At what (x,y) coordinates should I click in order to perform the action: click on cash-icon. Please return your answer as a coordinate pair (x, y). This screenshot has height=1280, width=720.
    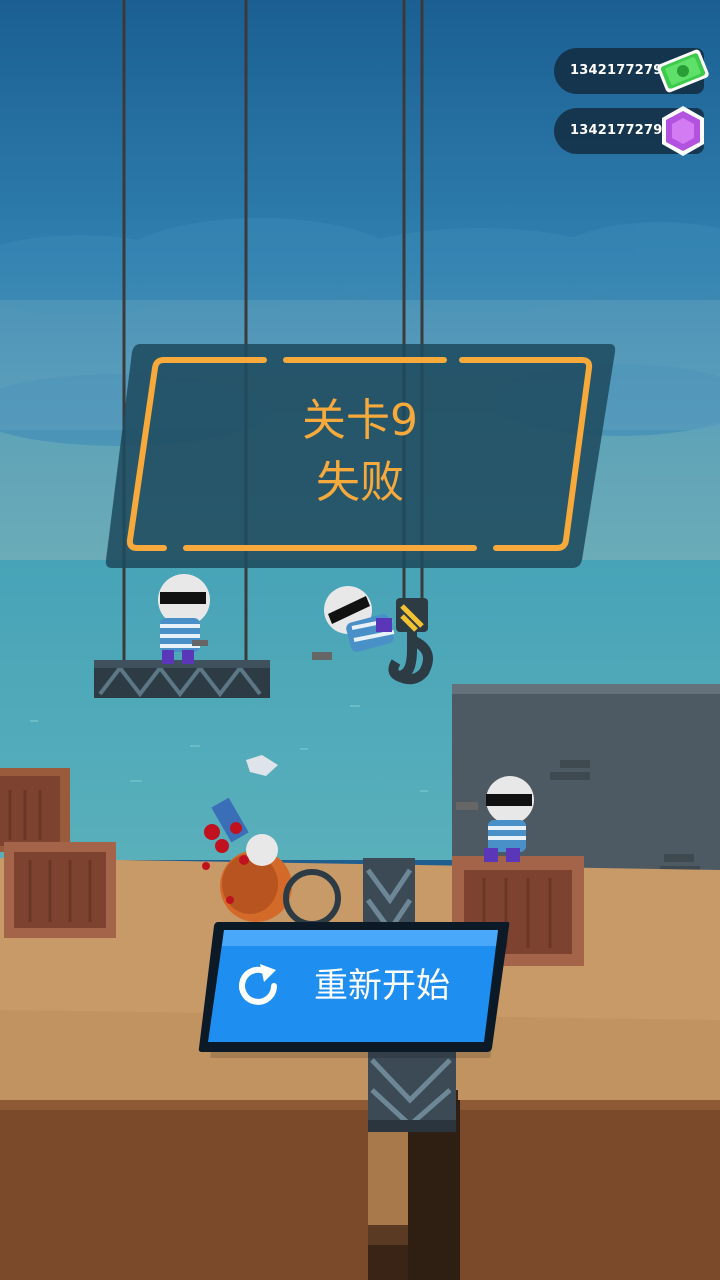
    Looking at the image, I should click on (683, 71).